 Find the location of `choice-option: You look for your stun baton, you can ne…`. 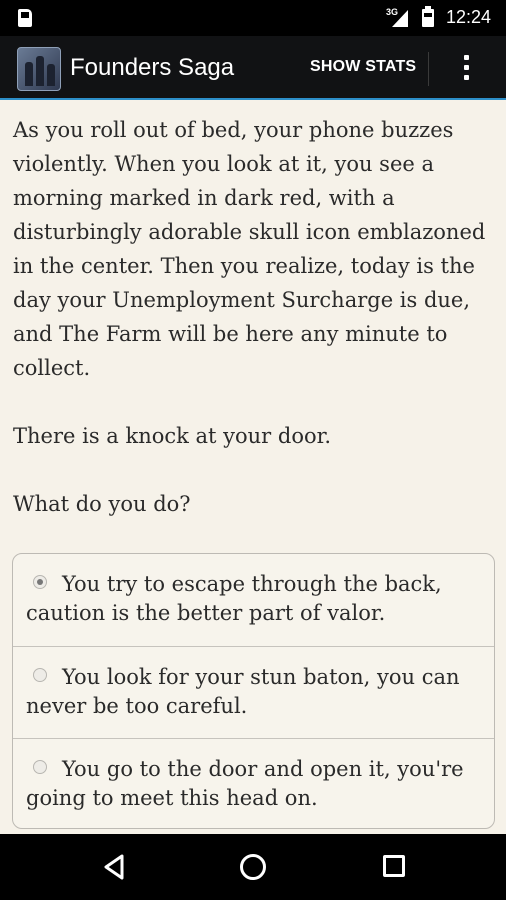

choice-option: You look for your stun baton, you can ne… is located at coordinates (253, 692).